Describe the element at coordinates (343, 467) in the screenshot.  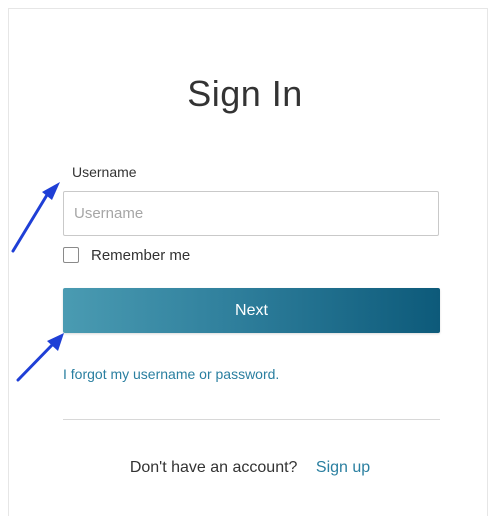
I see `signup-link: Sign up` at that location.